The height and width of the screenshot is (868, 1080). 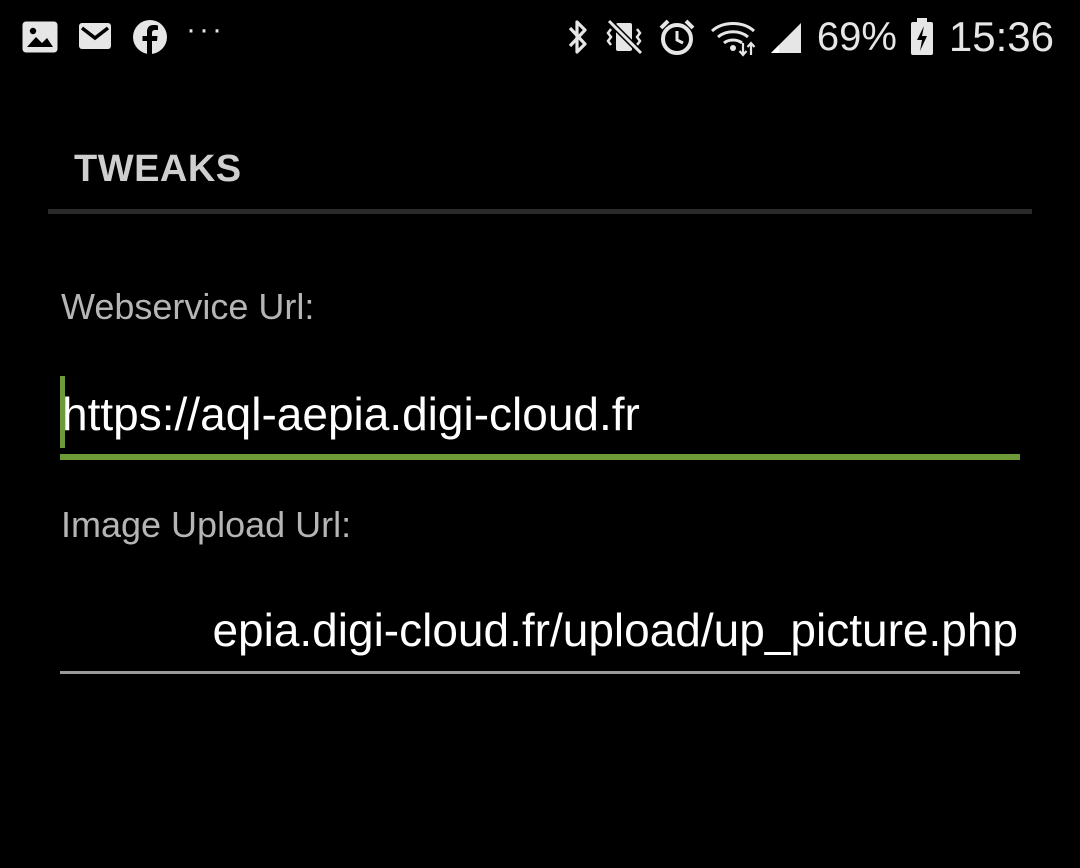 What do you see at coordinates (158, 169) in the screenshot?
I see `section-title-tweaks: TWEAKS` at bounding box center [158, 169].